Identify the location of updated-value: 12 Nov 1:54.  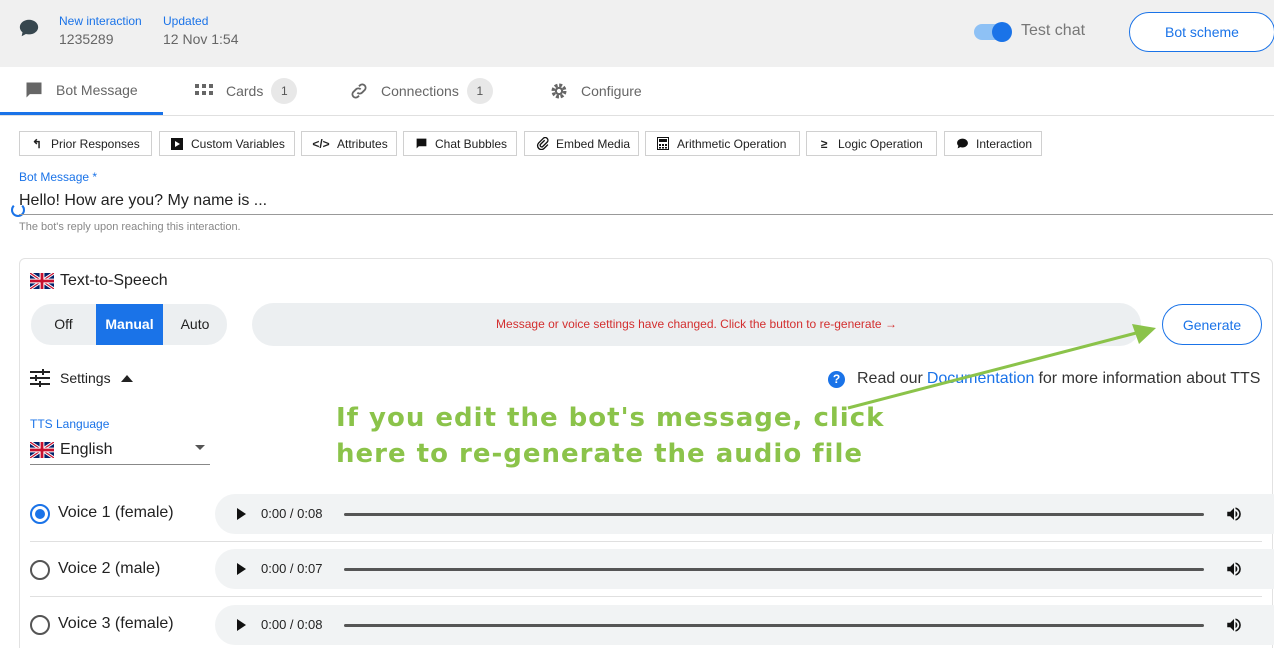
(201, 39).